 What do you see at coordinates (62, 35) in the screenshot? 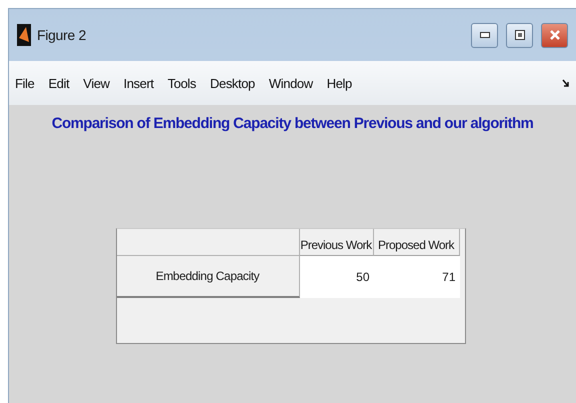
I see `window-title: Figure 2` at bounding box center [62, 35].